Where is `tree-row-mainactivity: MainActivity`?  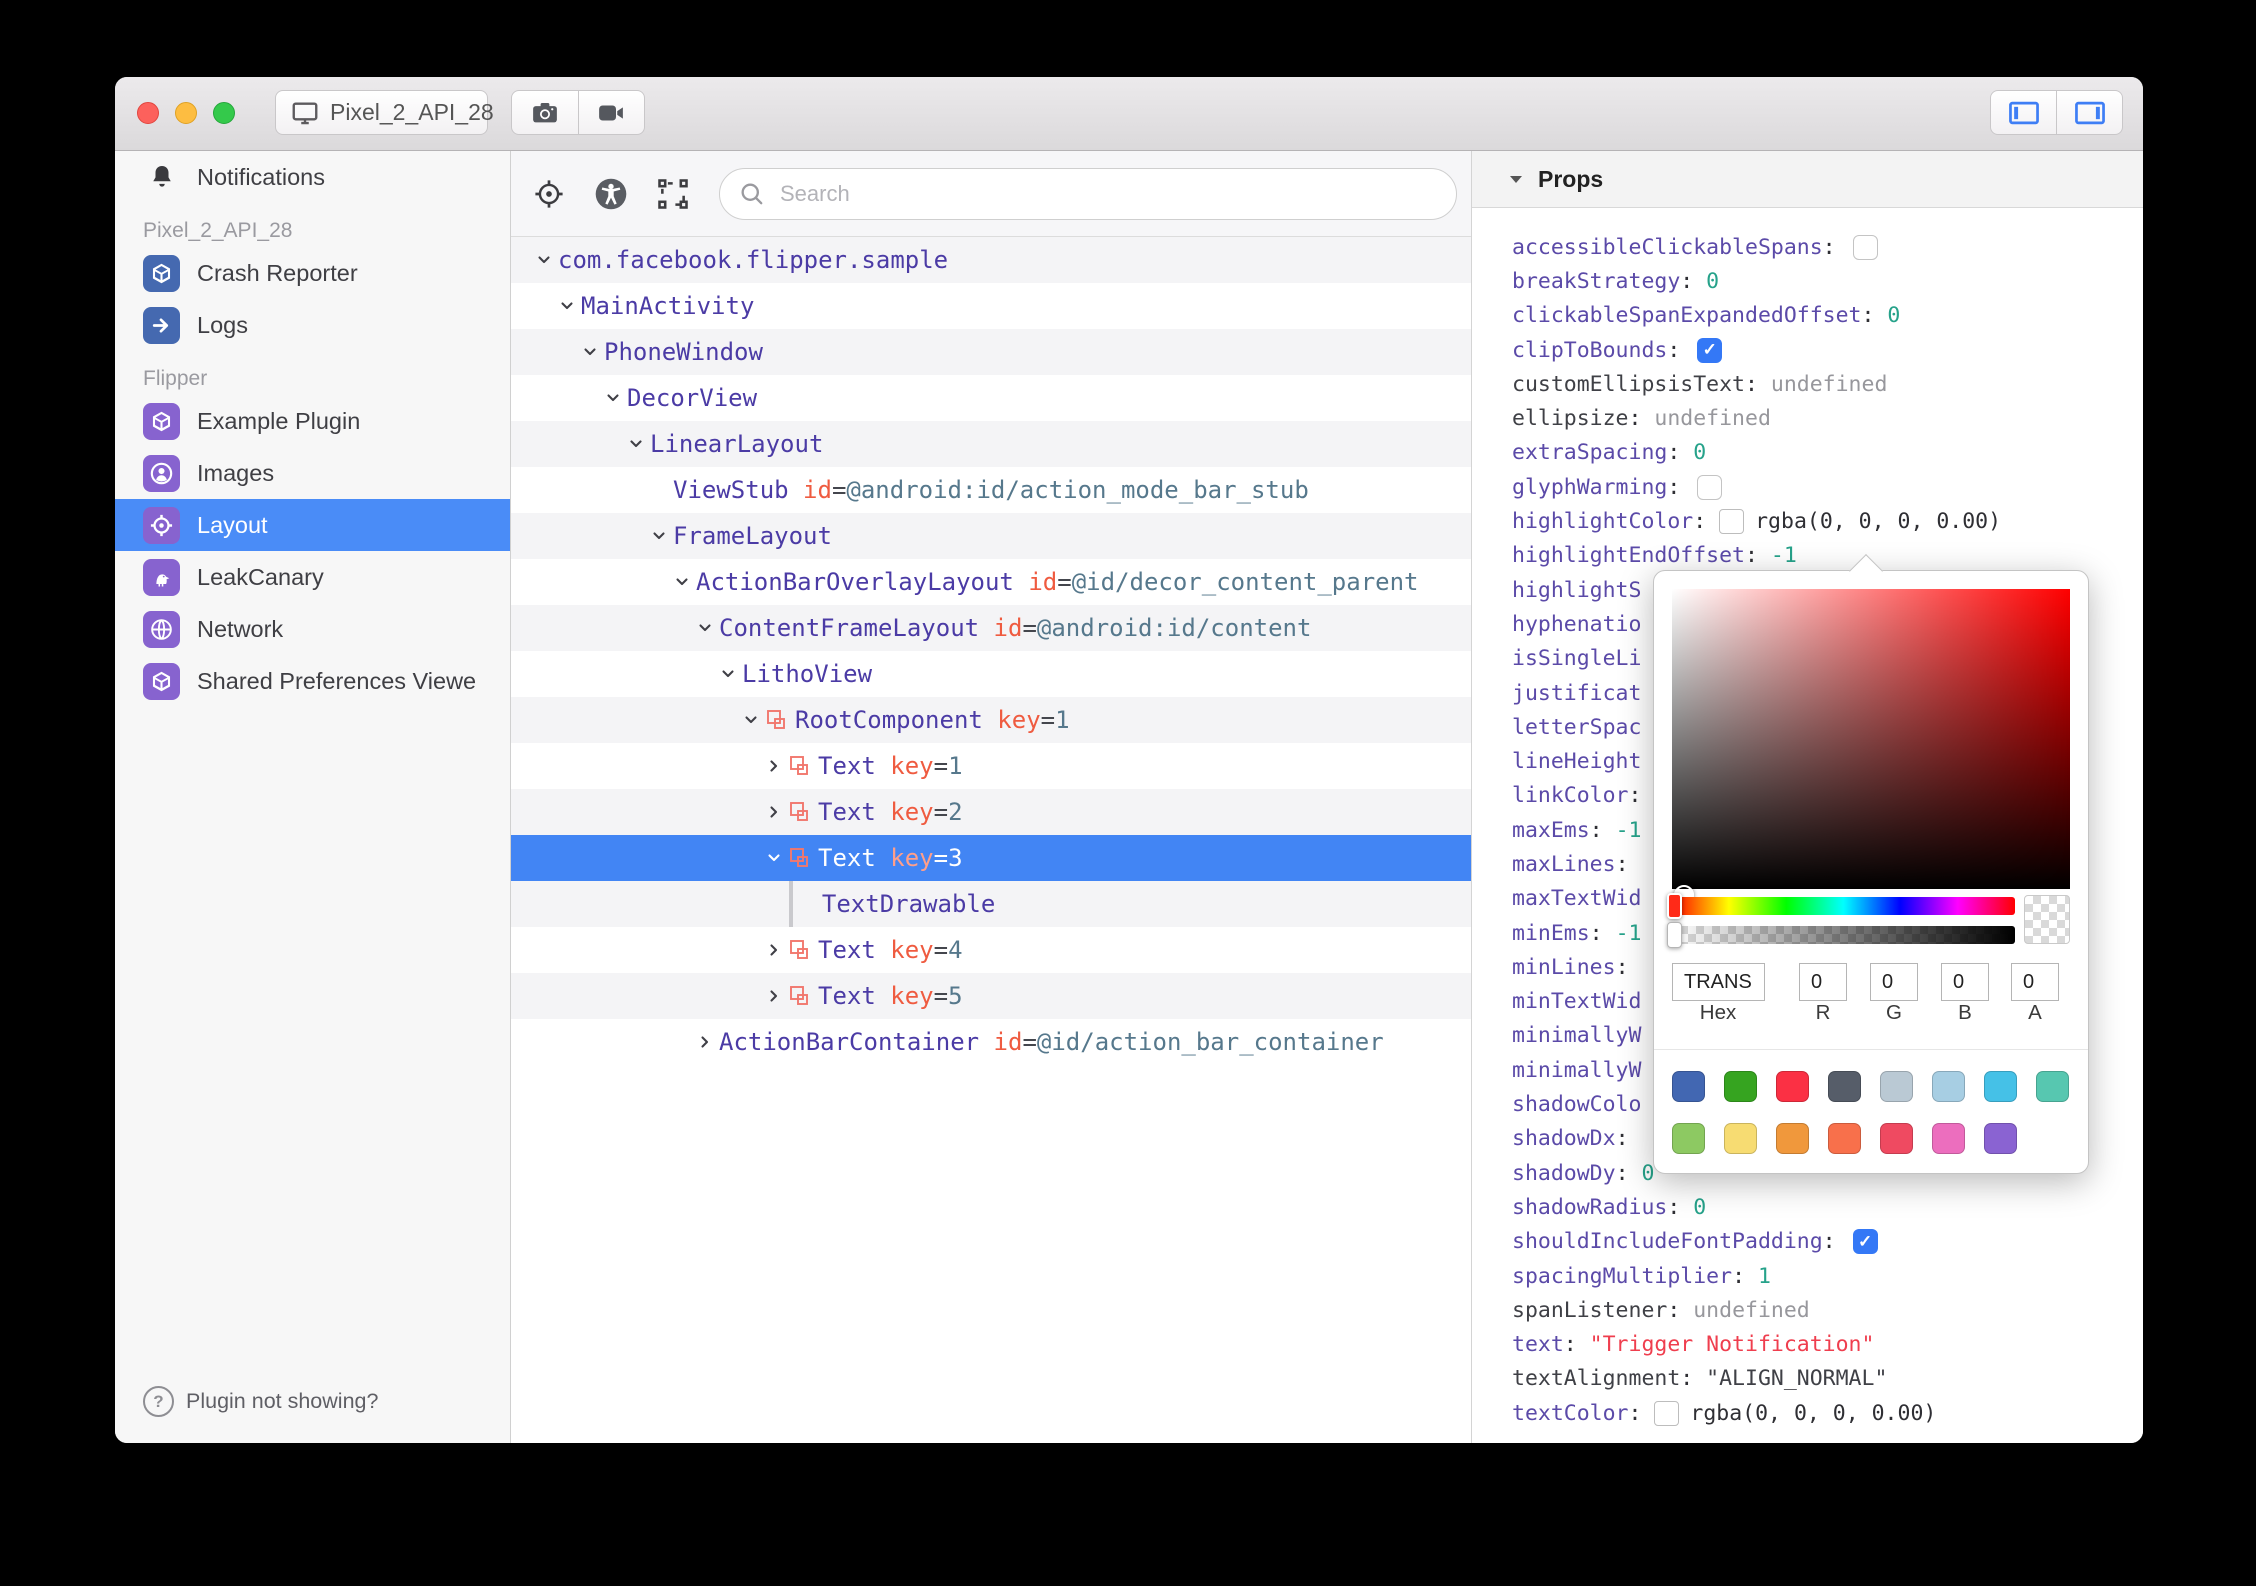
tree-row-mainactivity: MainActivity is located at coordinates (991, 306).